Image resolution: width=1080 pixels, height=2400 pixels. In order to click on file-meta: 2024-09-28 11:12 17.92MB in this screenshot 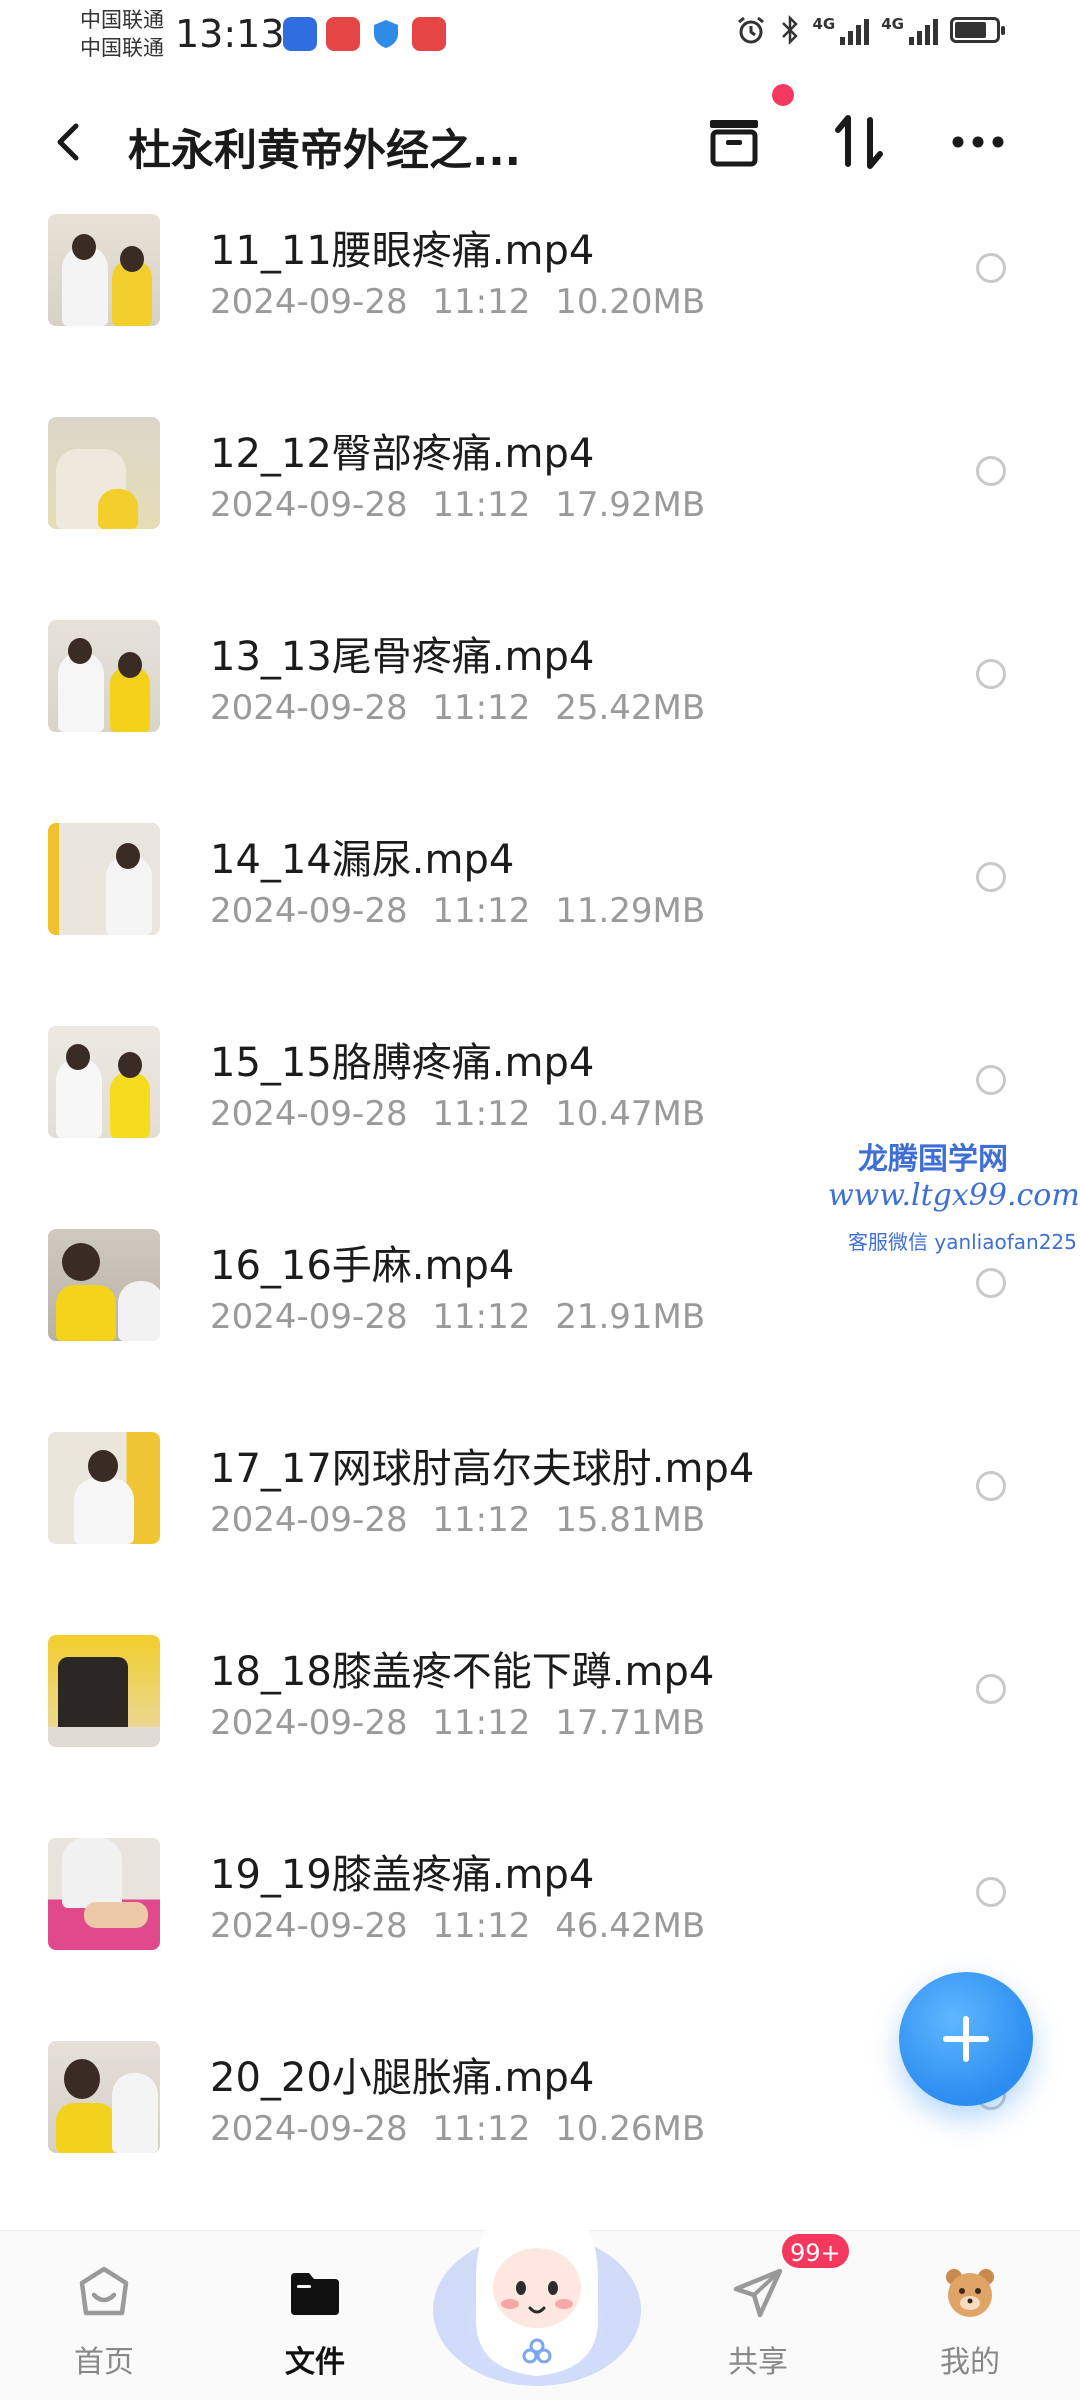, I will do `click(458, 505)`.